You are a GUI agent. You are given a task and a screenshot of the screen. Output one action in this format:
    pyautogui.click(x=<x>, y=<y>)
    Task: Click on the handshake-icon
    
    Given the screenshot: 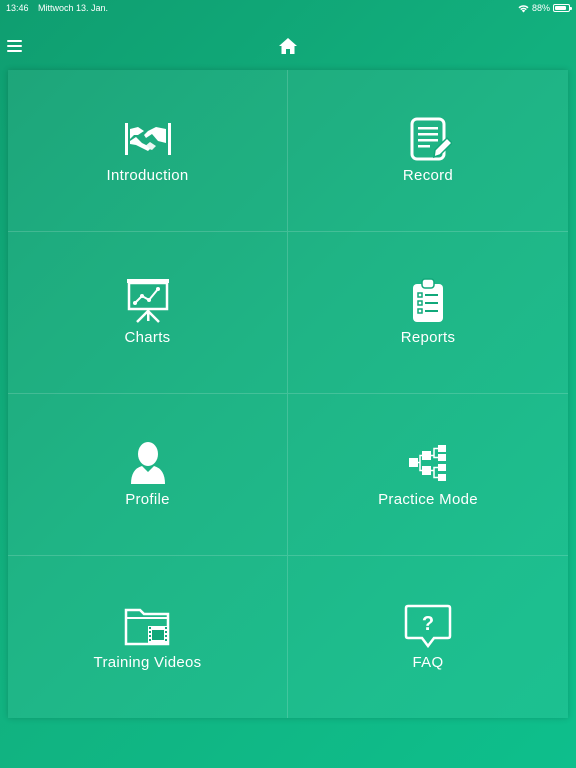 What is the action you would take?
    pyautogui.click(x=148, y=139)
    